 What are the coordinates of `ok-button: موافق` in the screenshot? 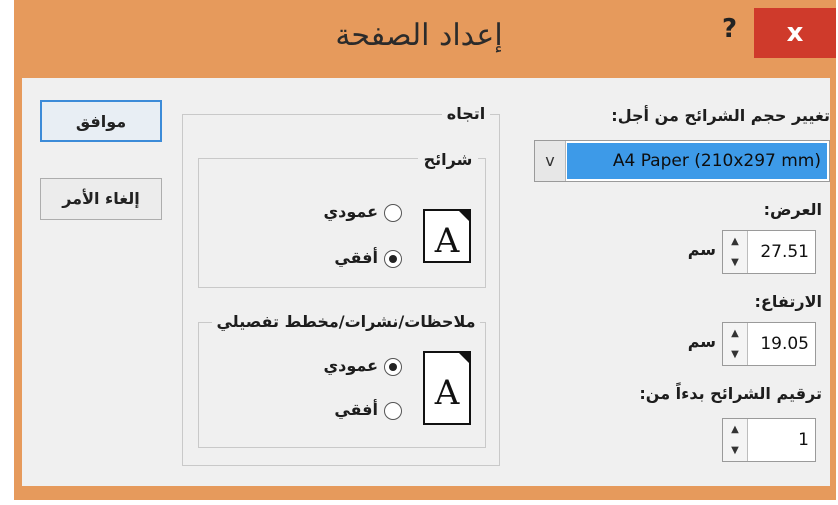 It's located at (101, 121).